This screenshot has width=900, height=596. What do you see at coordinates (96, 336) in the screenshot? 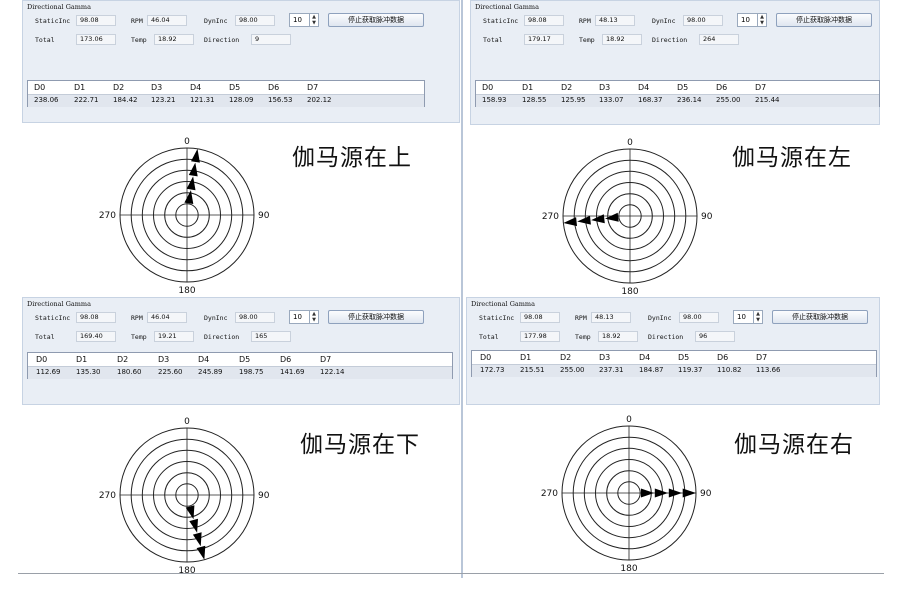
I see `total-field: 169.40` at bounding box center [96, 336].